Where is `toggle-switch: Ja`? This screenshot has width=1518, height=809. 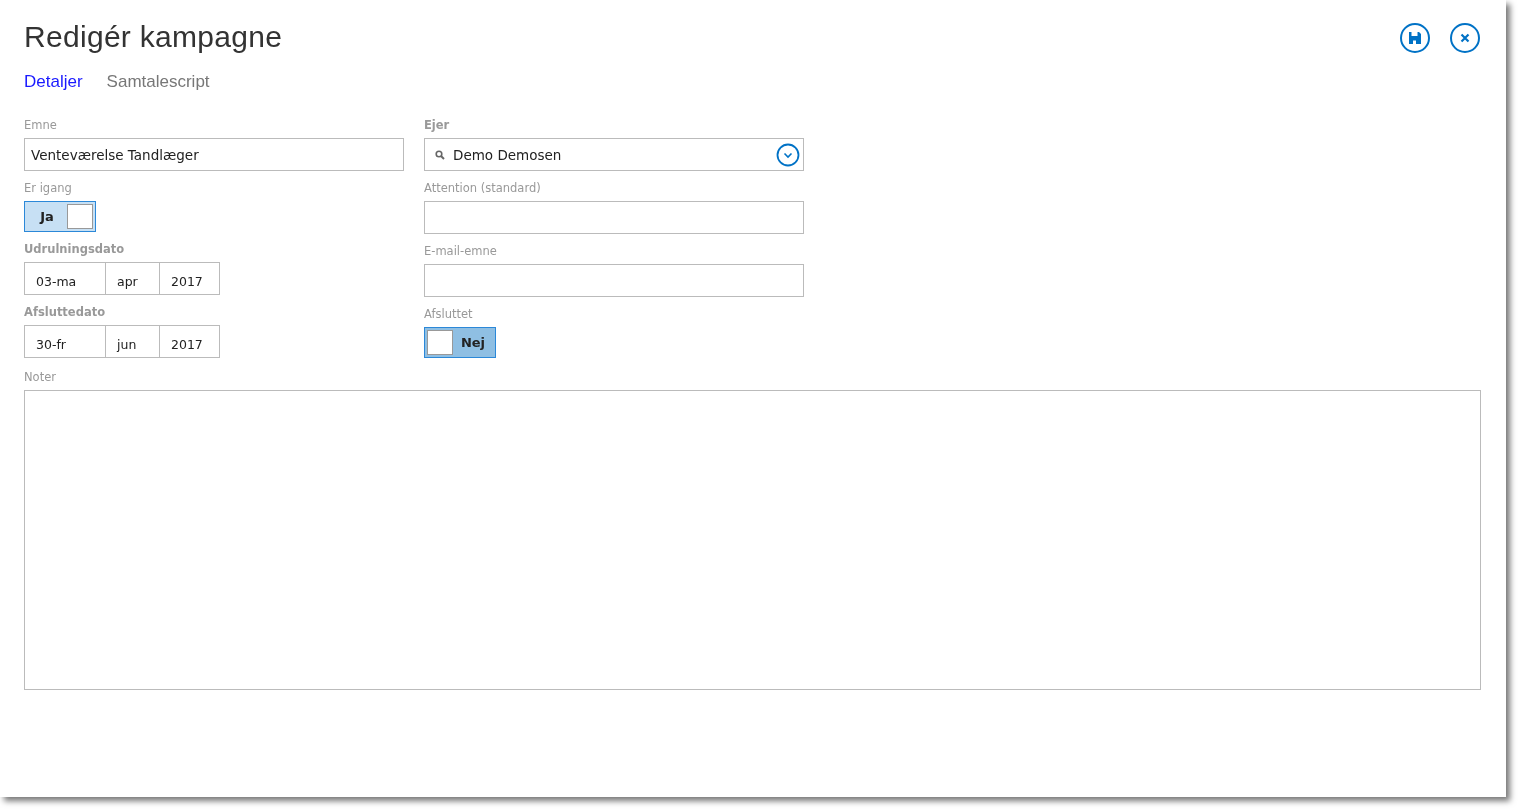 toggle-switch: Ja is located at coordinates (60, 216).